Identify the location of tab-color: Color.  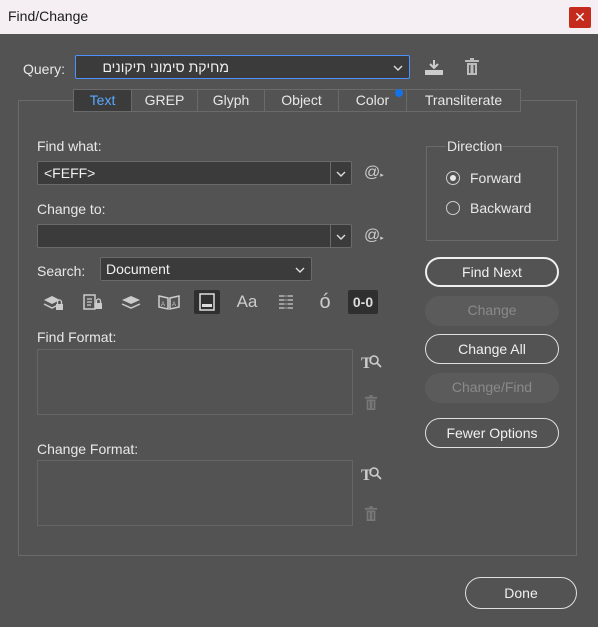
(373, 100).